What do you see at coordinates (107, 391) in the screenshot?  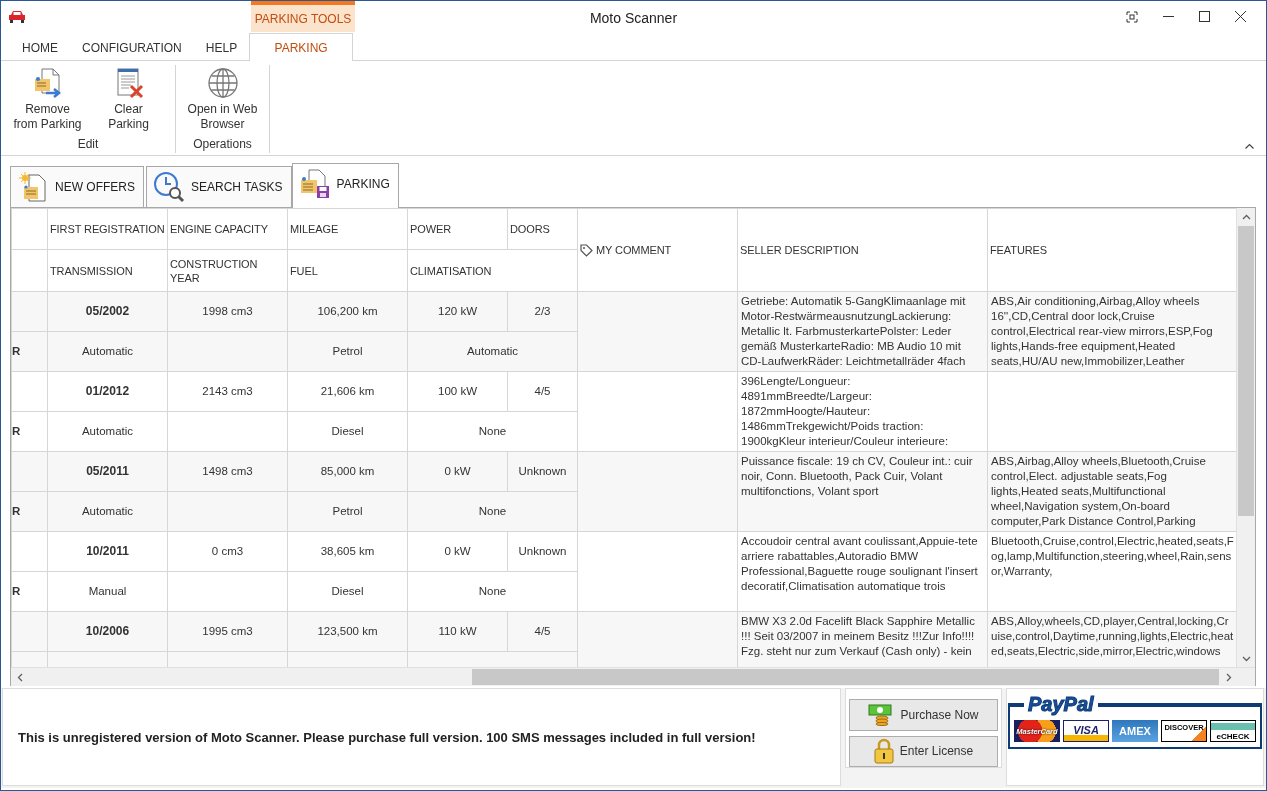 I see `table-cell: 01/2012` at bounding box center [107, 391].